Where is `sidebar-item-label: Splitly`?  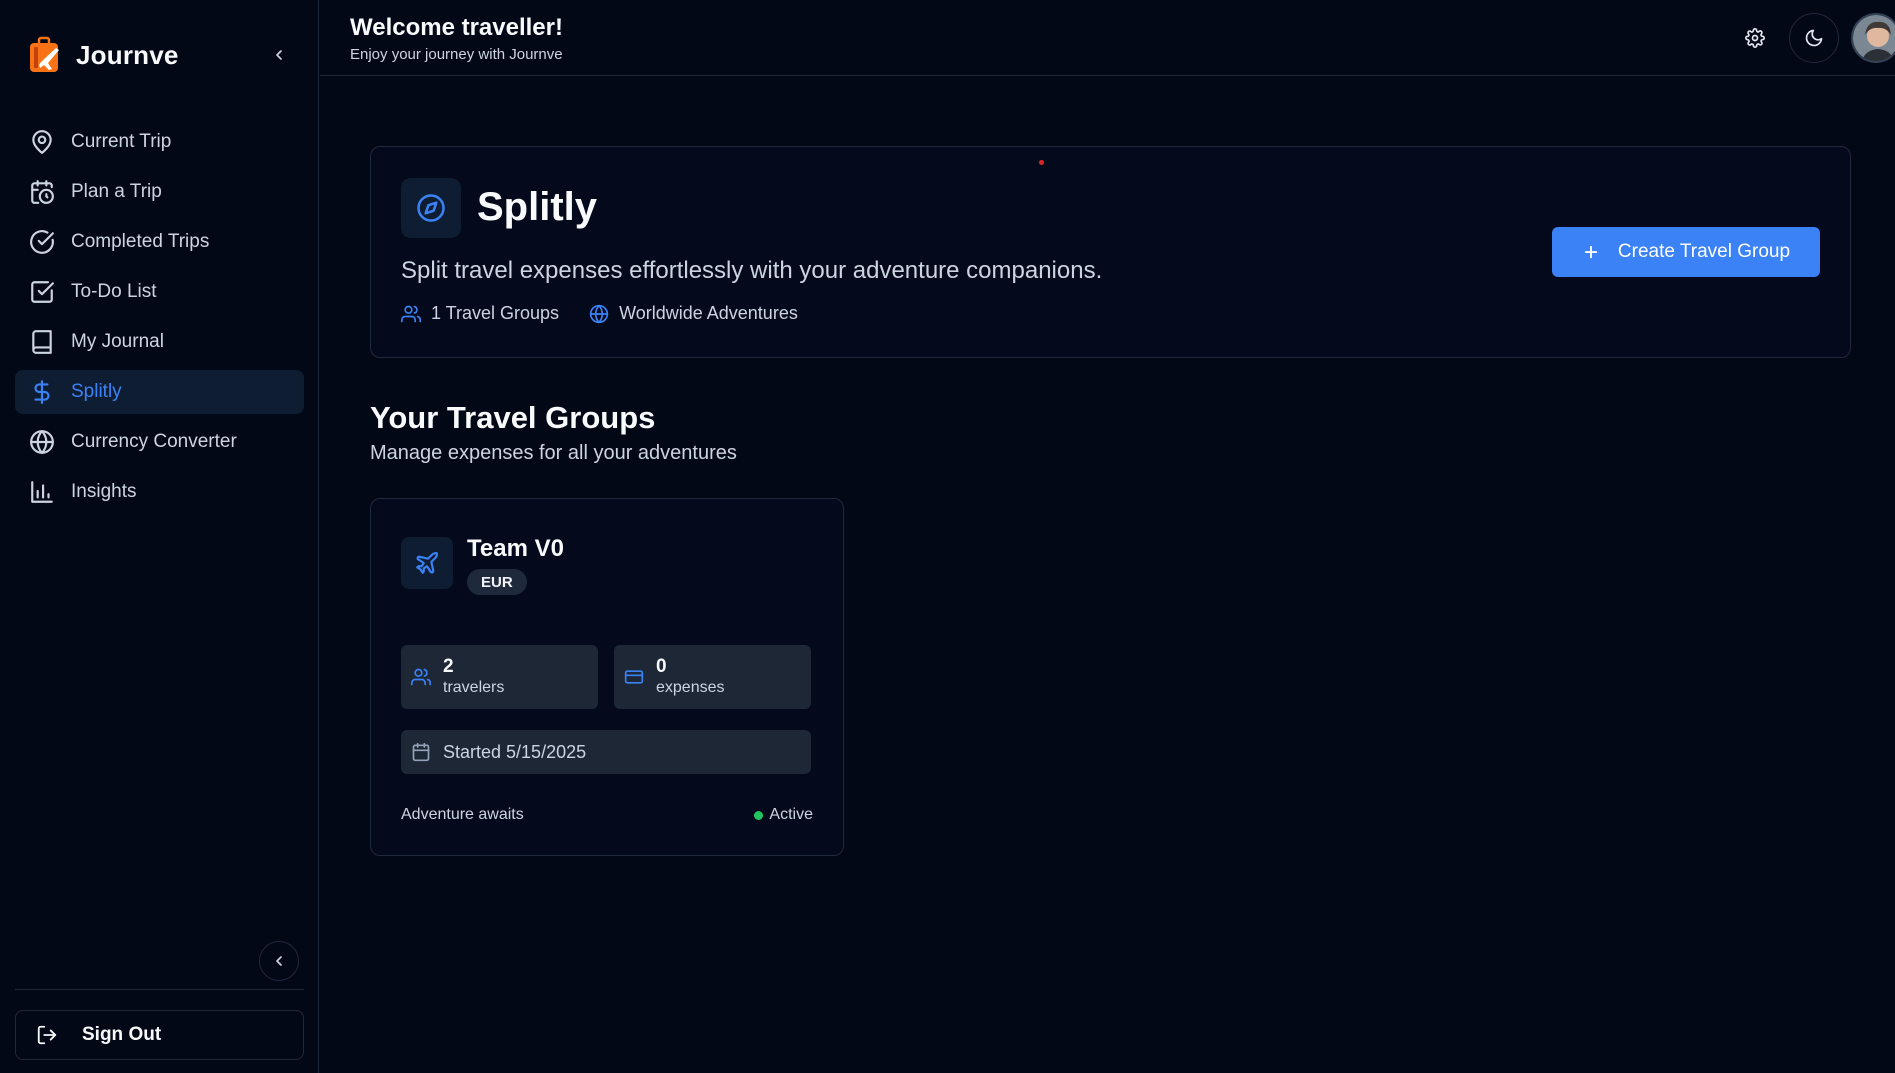
sidebar-item-label: Splitly is located at coordinates (96, 391).